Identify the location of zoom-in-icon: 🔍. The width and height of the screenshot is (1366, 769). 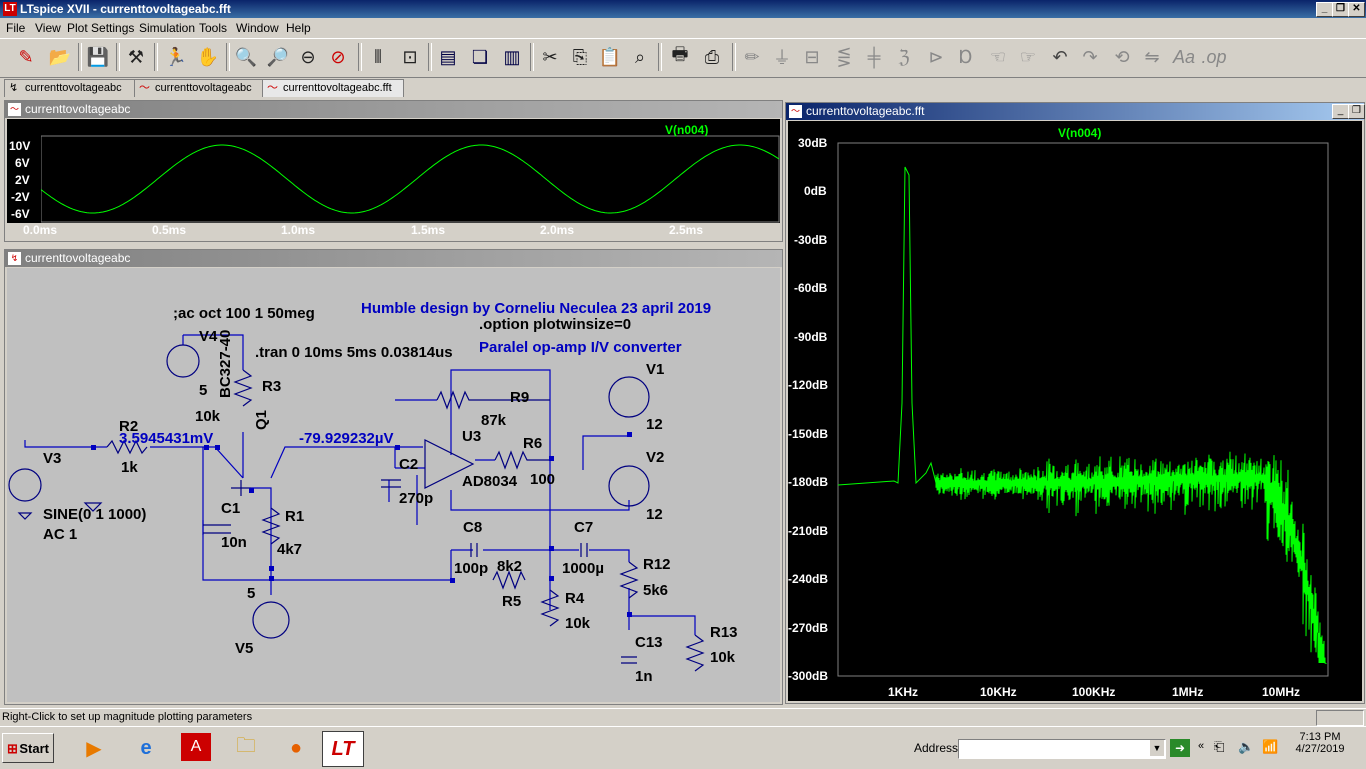
(246, 57).